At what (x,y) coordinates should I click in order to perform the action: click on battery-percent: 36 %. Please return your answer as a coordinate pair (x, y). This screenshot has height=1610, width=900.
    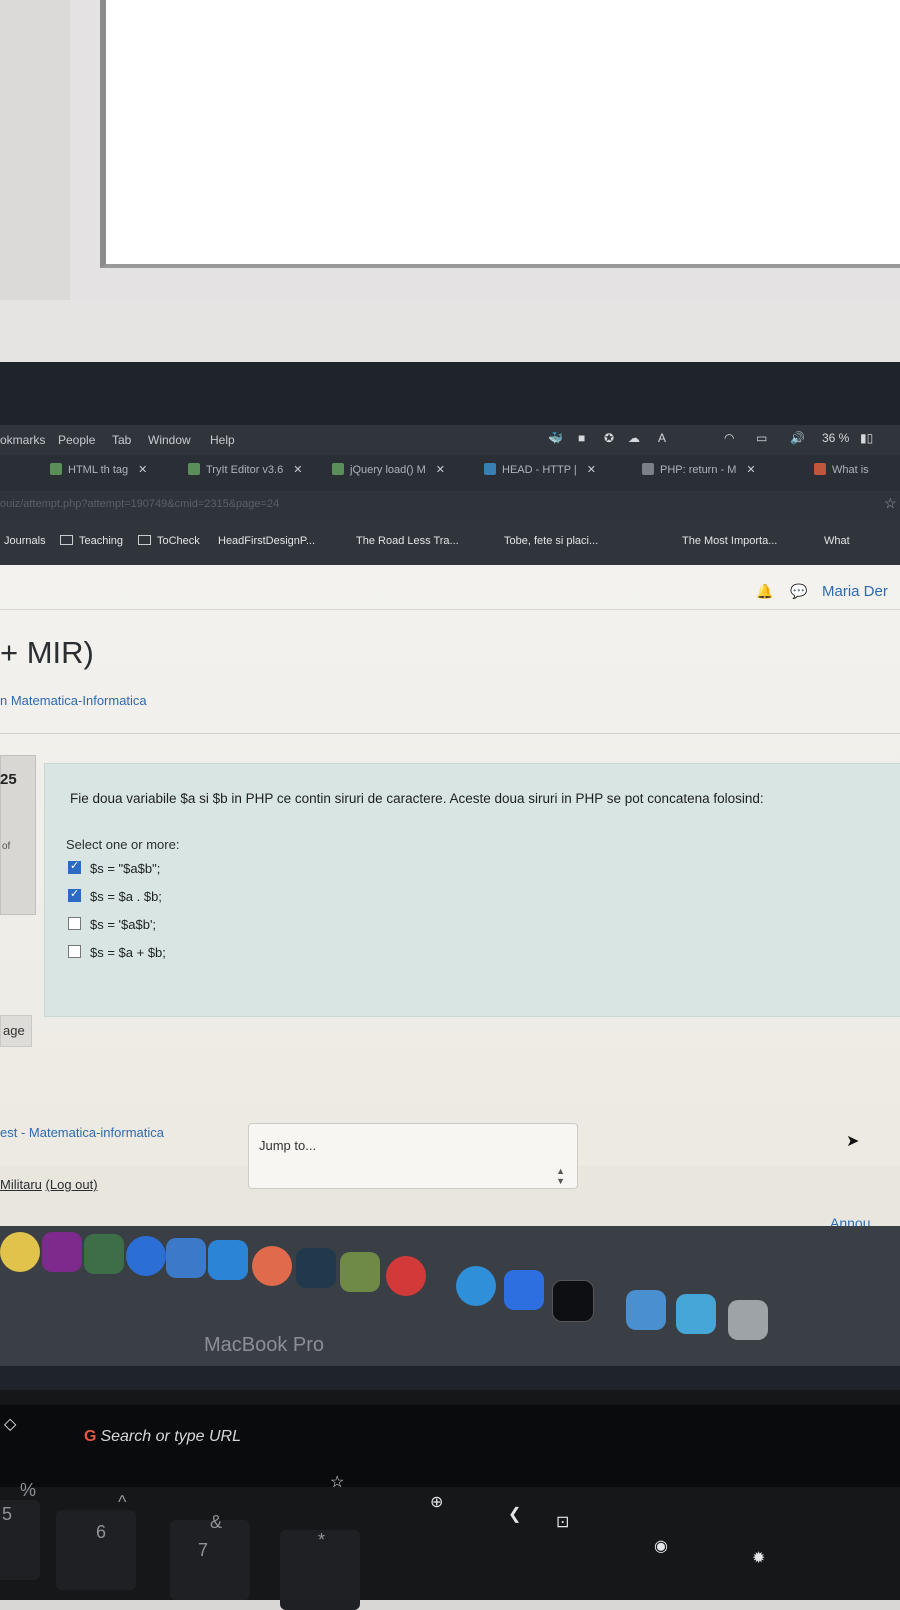
    Looking at the image, I should click on (835, 438).